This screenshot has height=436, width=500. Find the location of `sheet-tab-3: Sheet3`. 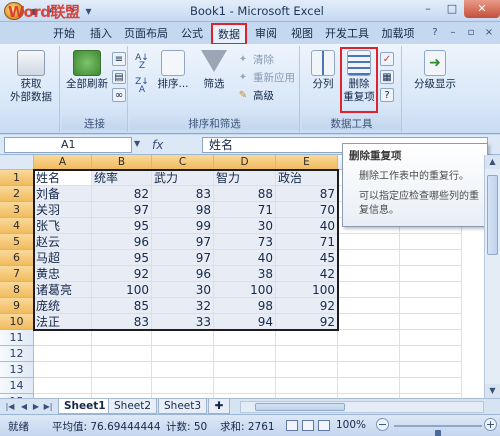

sheet-tab-3: Sheet3 is located at coordinates (183, 406).